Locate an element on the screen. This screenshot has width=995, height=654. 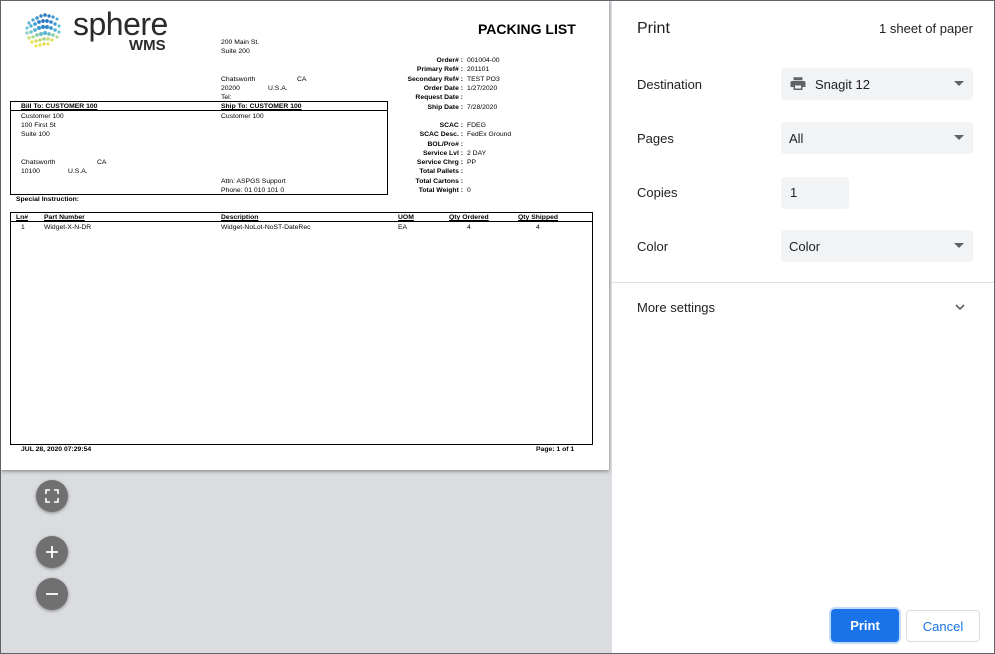
address-box is located at coordinates (199, 148).